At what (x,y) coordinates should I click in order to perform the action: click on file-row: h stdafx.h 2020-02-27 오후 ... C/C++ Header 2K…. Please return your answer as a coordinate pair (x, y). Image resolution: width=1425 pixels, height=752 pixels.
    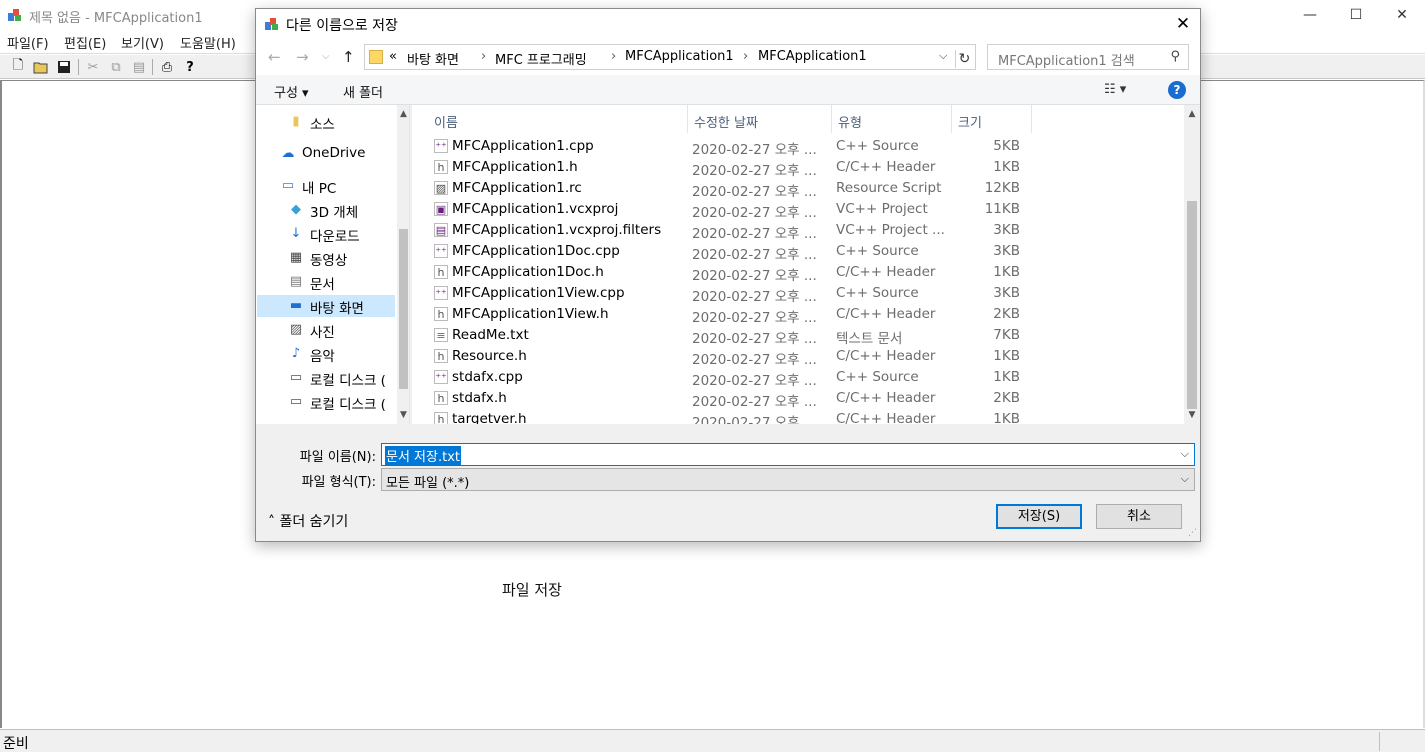
    Looking at the image, I should click on (810, 399).